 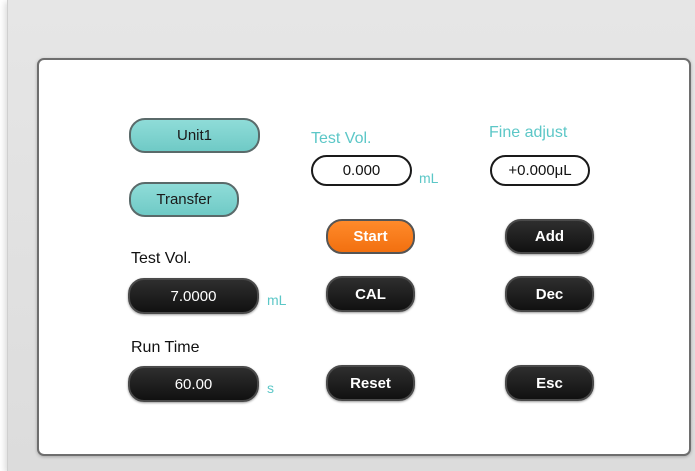 I want to click on run-time-unit: s, so click(x=270, y=388).